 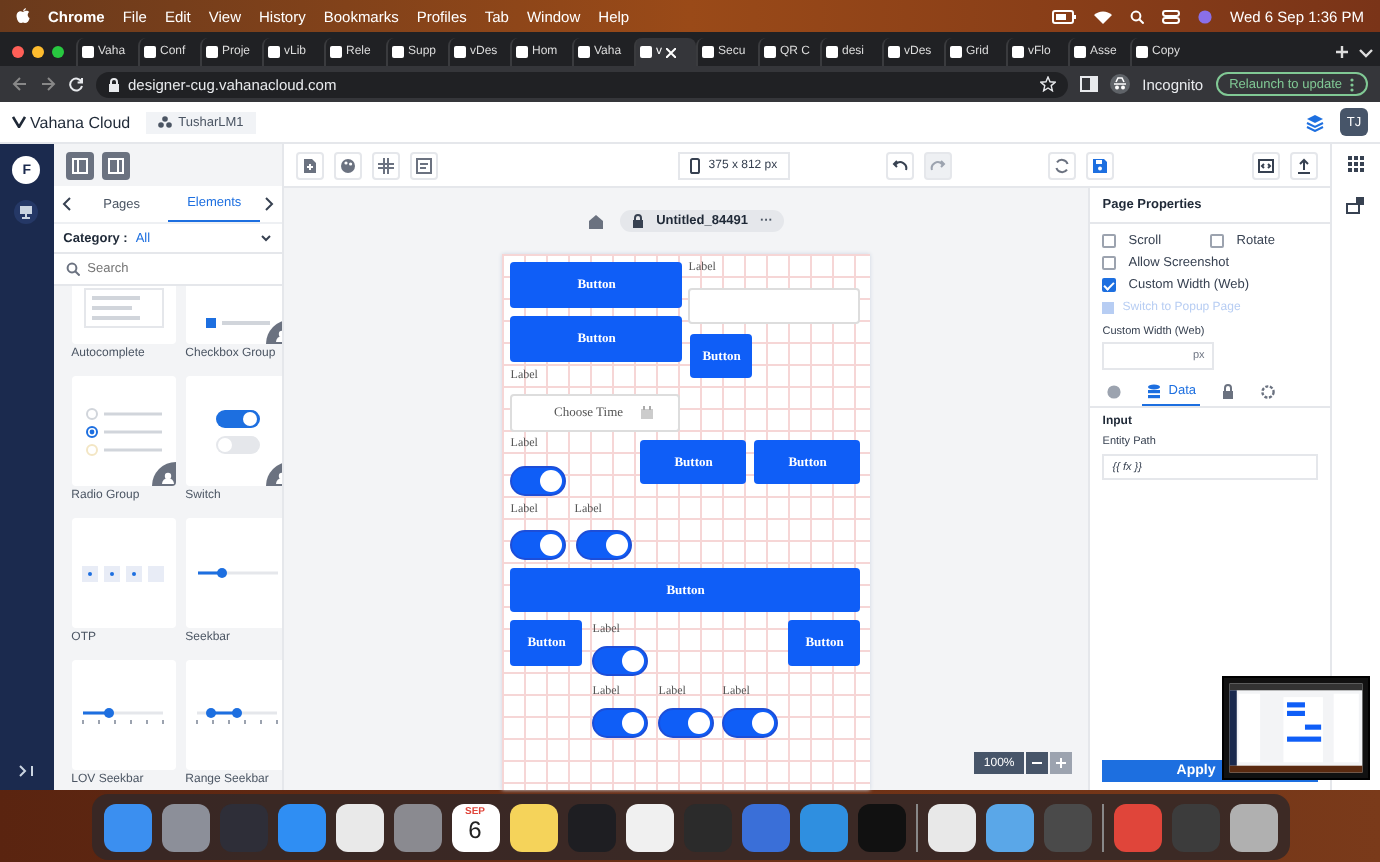 I want to click on grid-button, so click(x=386, y=165).